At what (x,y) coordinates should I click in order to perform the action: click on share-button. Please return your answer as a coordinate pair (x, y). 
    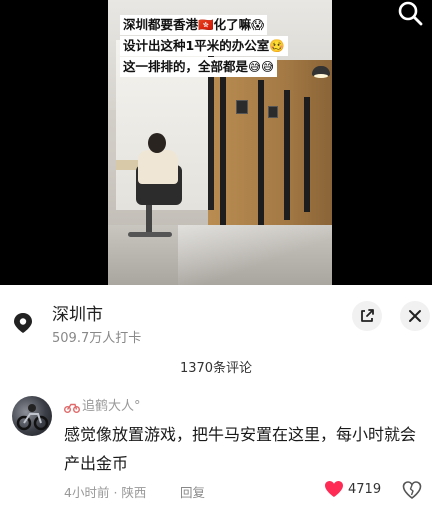
    Looking at the image, I should click on (367, 316).